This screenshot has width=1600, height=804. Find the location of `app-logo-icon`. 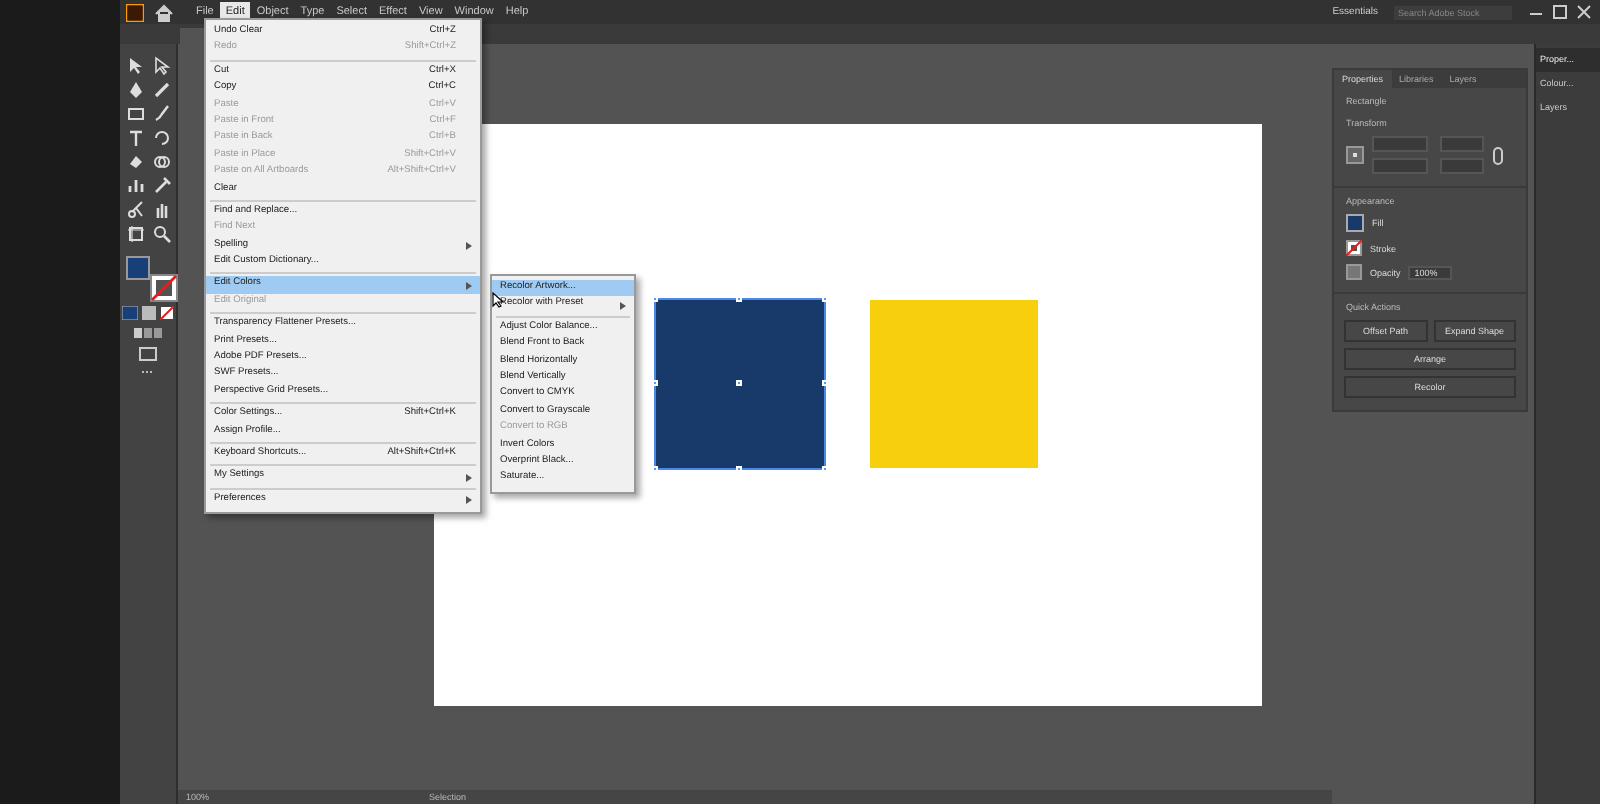

app-logo-icon is located at coordinates (135, 12).